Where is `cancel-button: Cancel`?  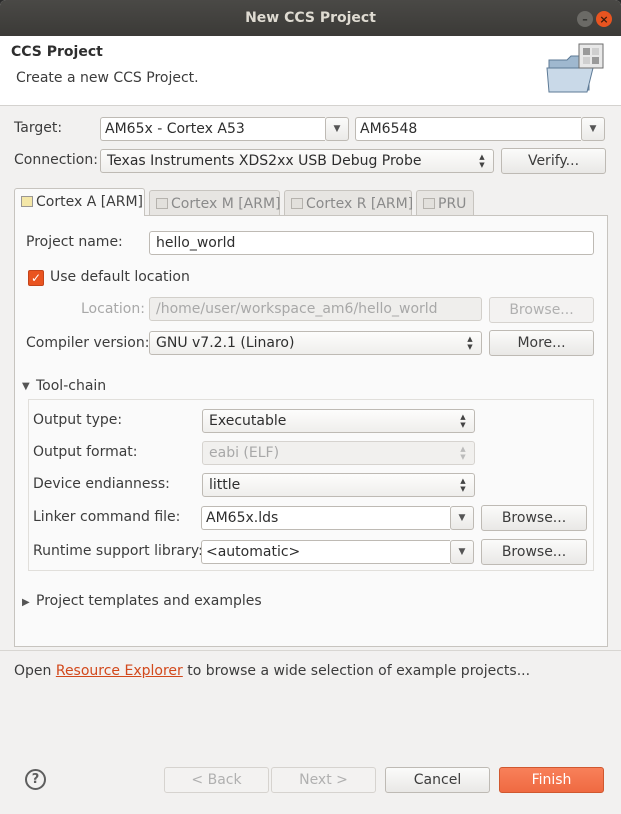
cancel-button: Cancel is located at coordinates (437, 780).